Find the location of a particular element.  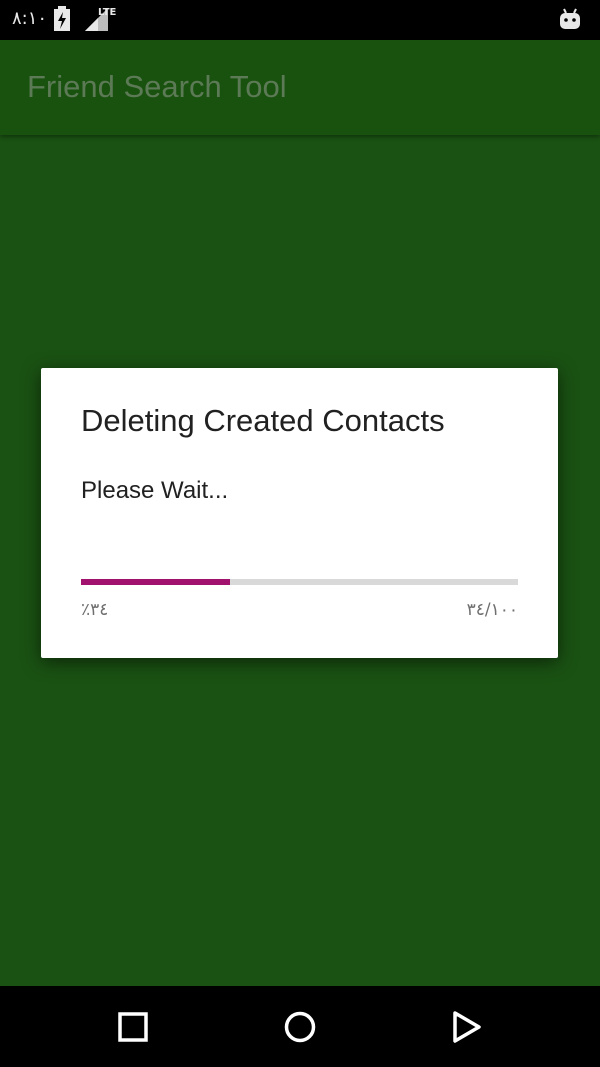

back-icon is located at coordinates (466, 1027).